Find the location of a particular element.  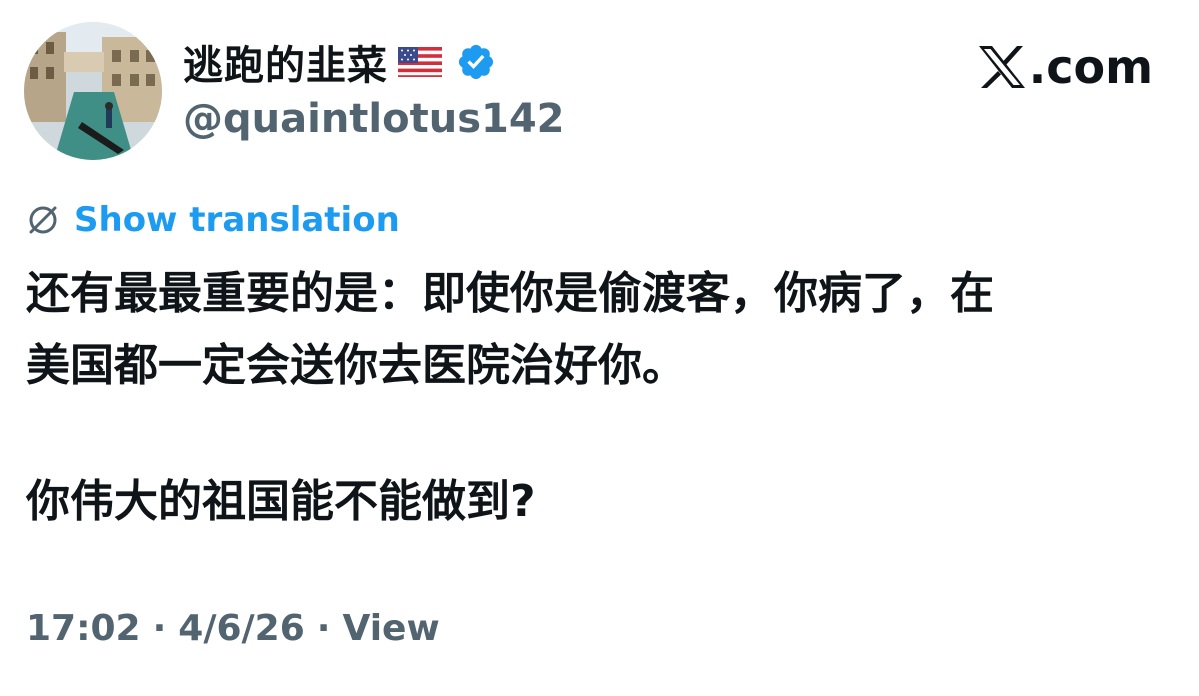

show-translation-label: Show translation is located at coordinates (237, 220).